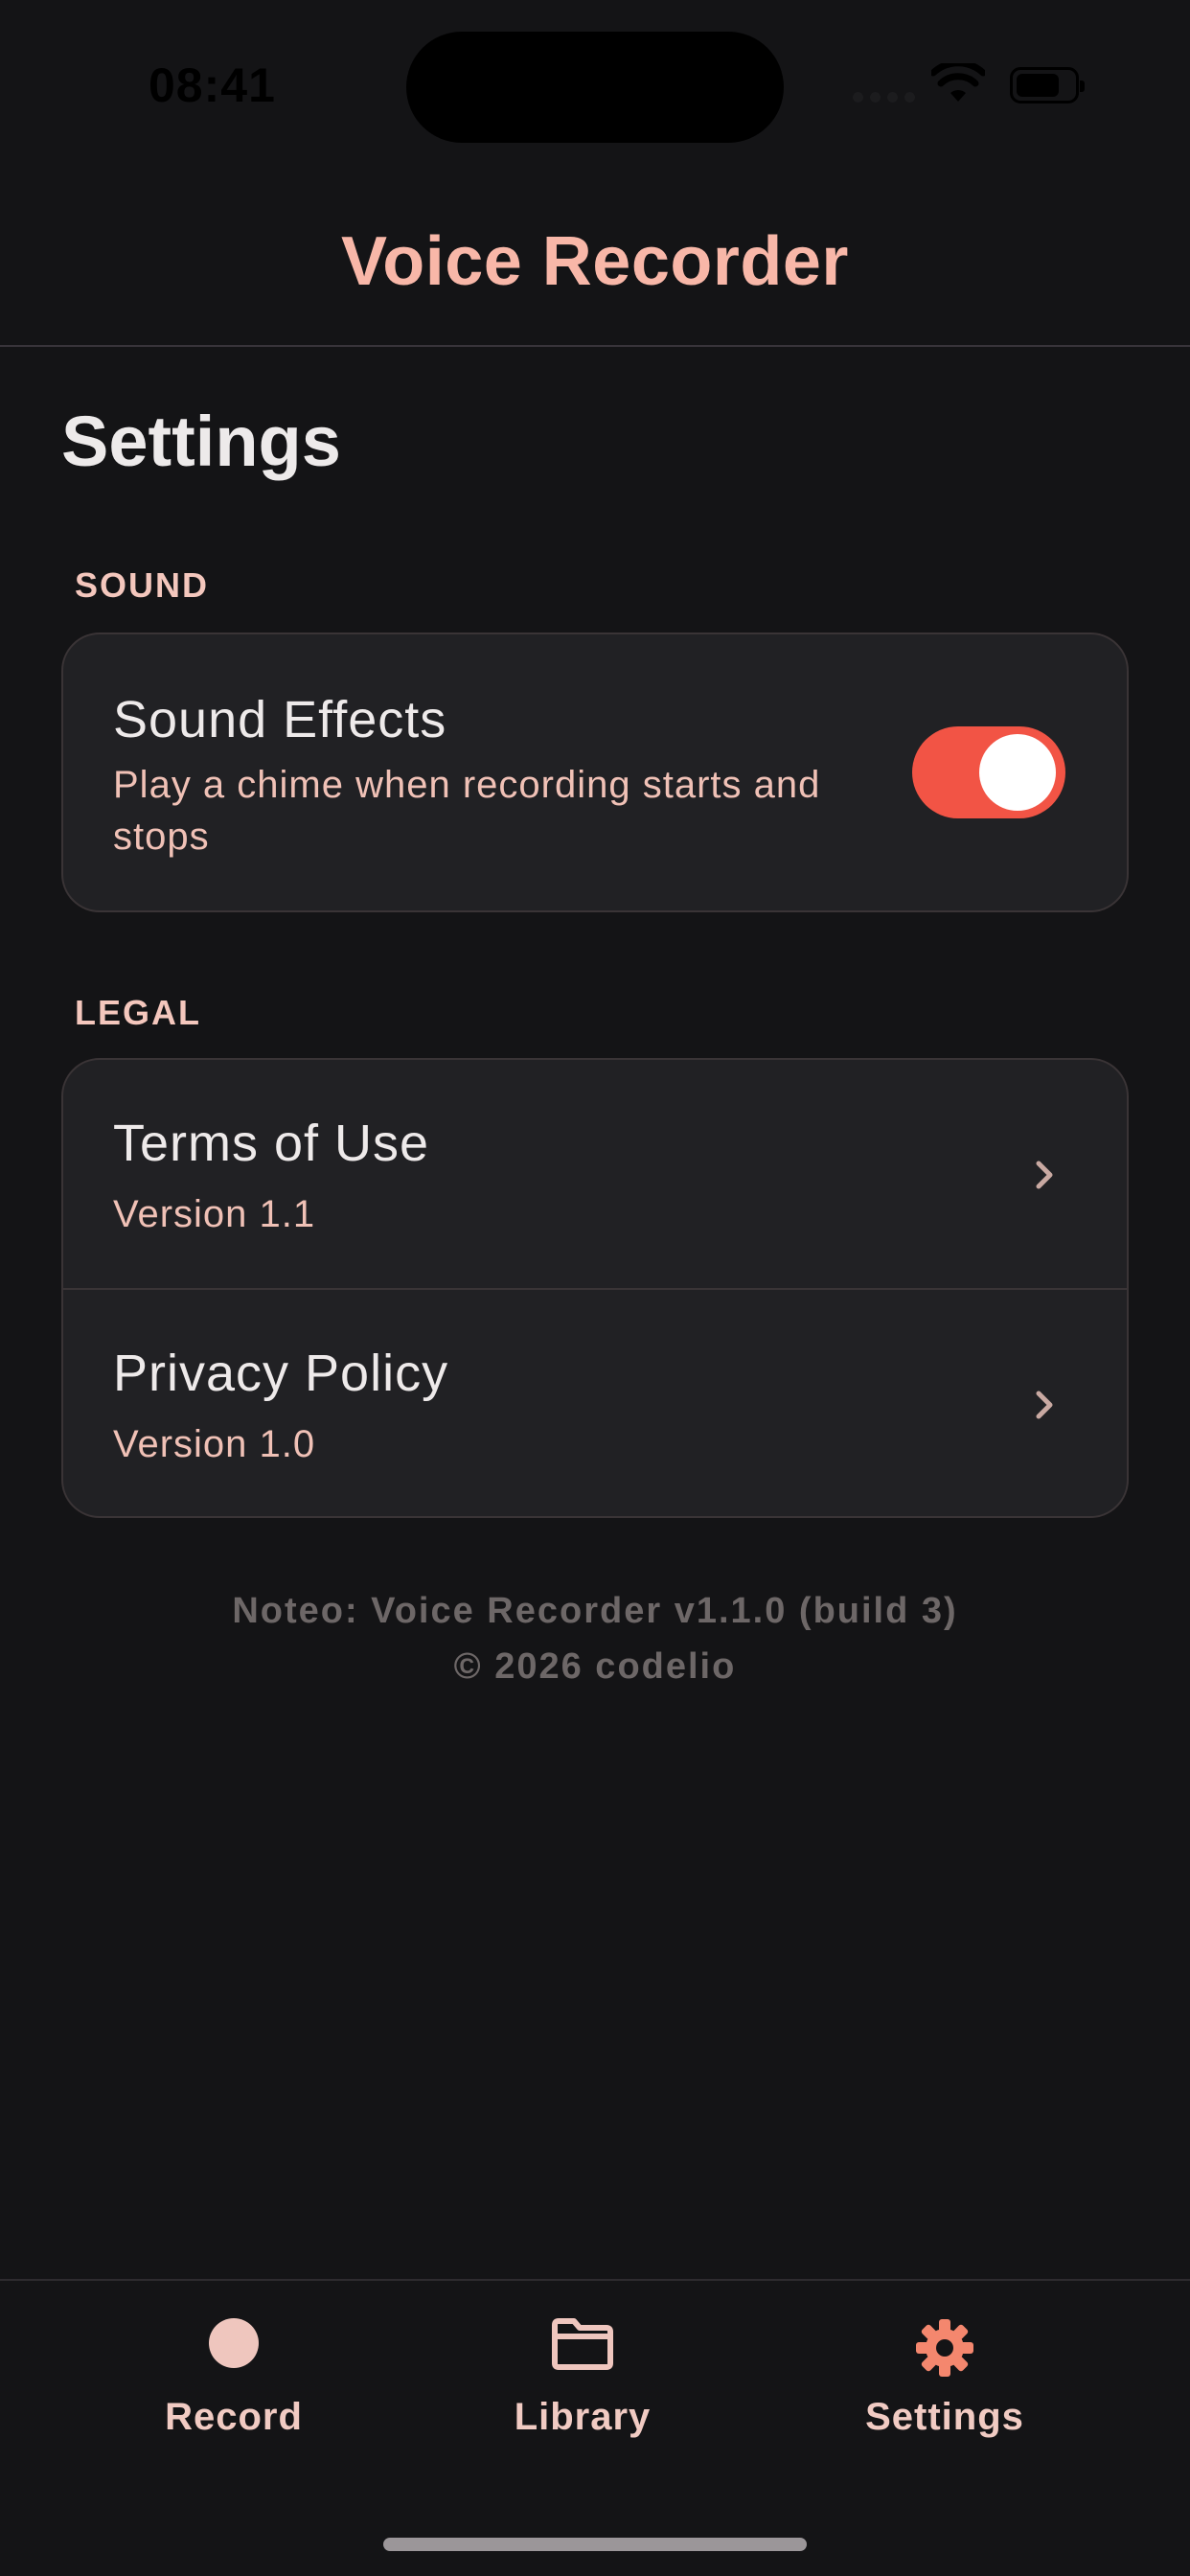 The width and height of the screenshot is (1190, 2576). Describe the element at coordinates (162, 837) in the screenshot. I see `sound-effects-description-line2: stops` at that location.